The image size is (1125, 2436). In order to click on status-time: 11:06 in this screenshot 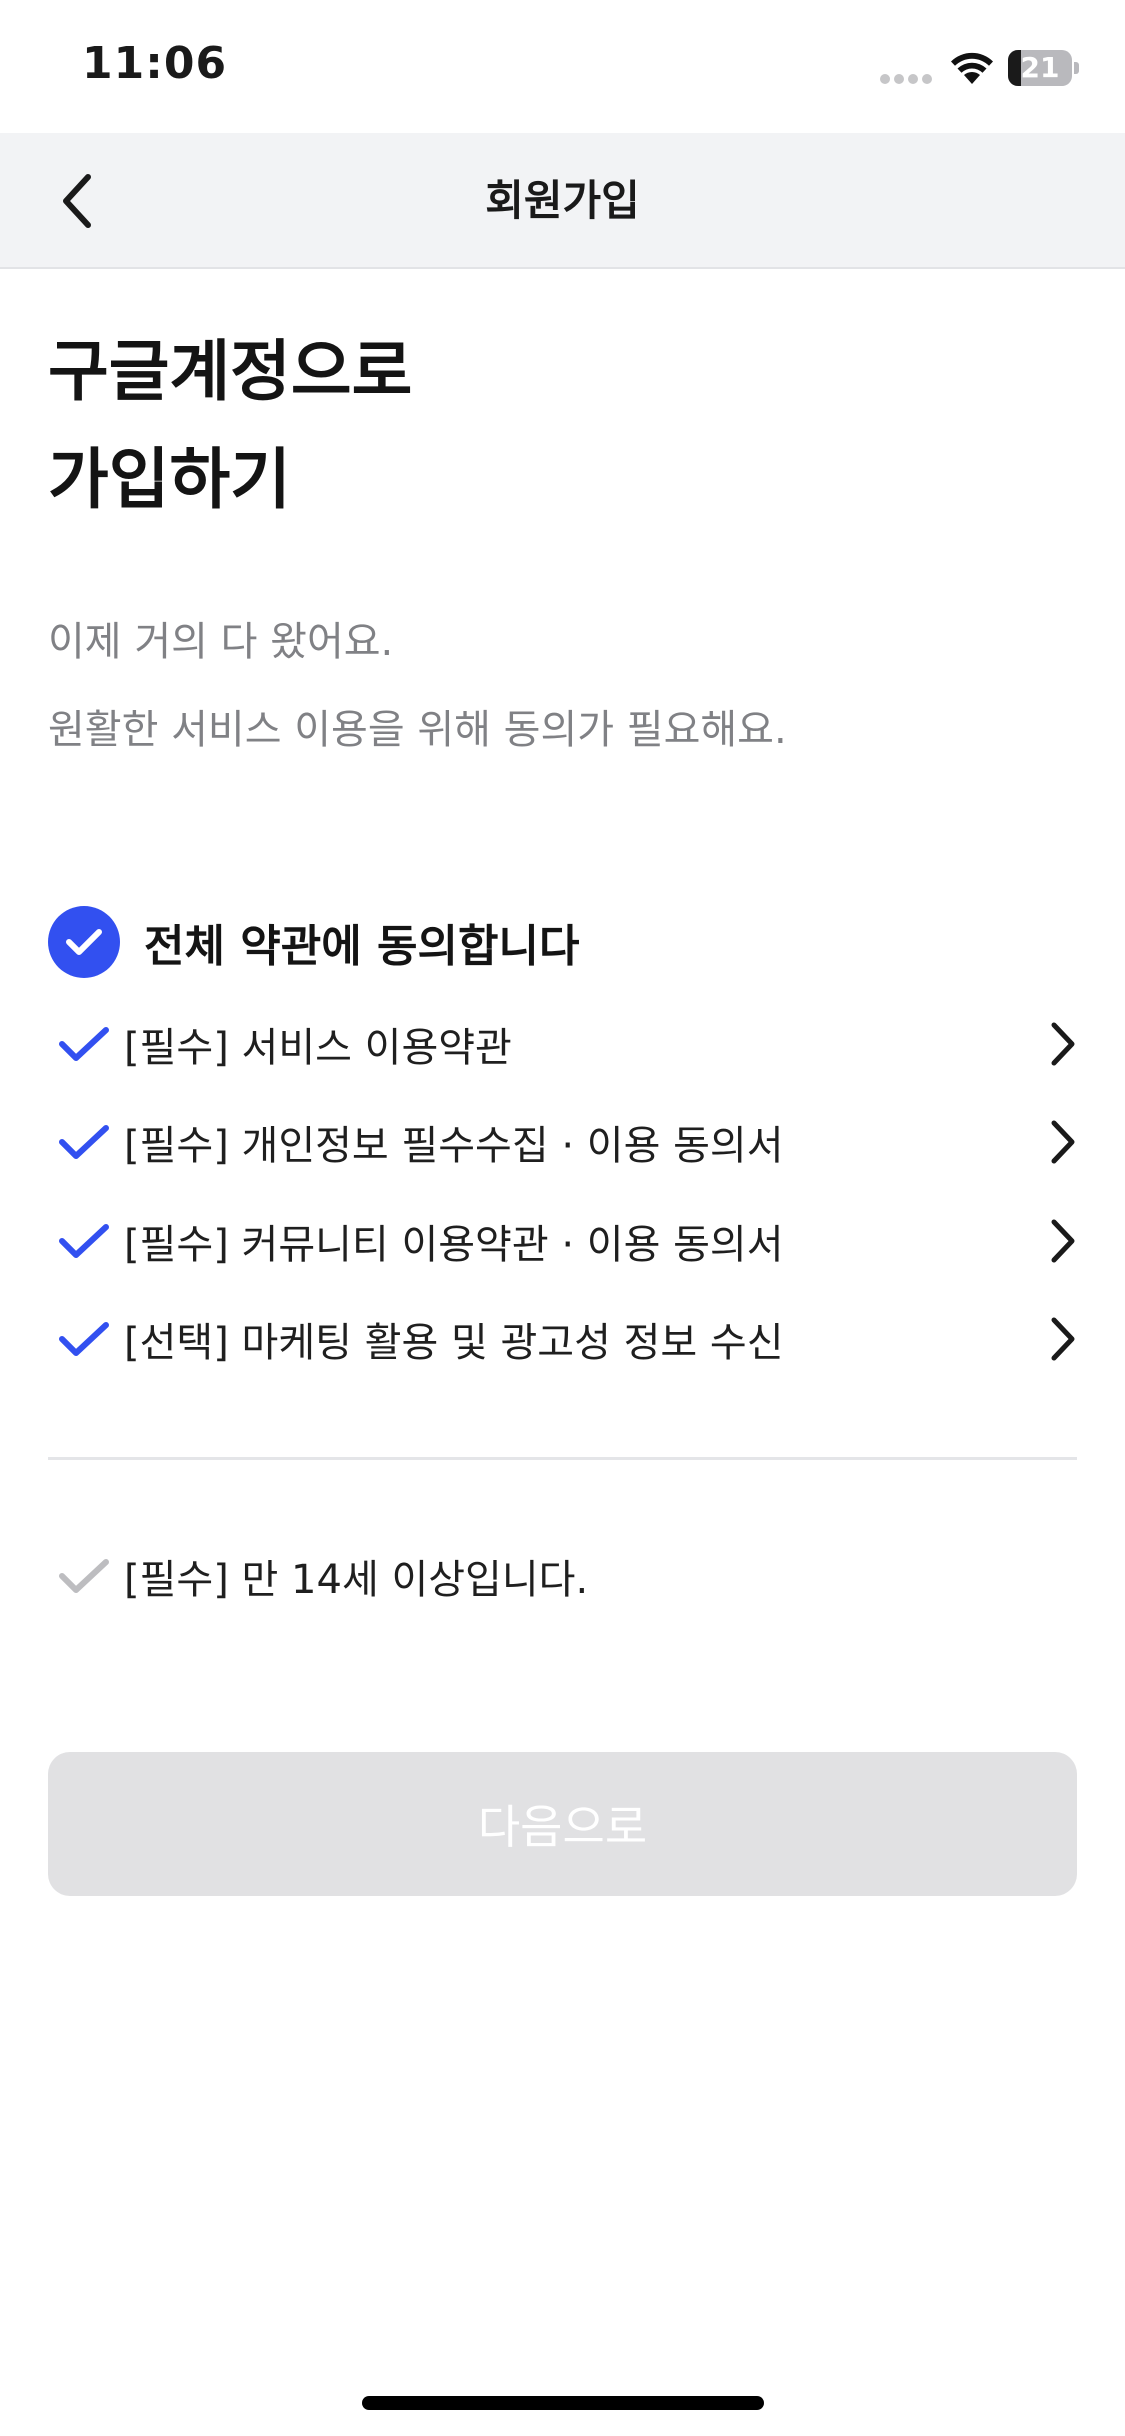, I will do `click(155, 63)`.